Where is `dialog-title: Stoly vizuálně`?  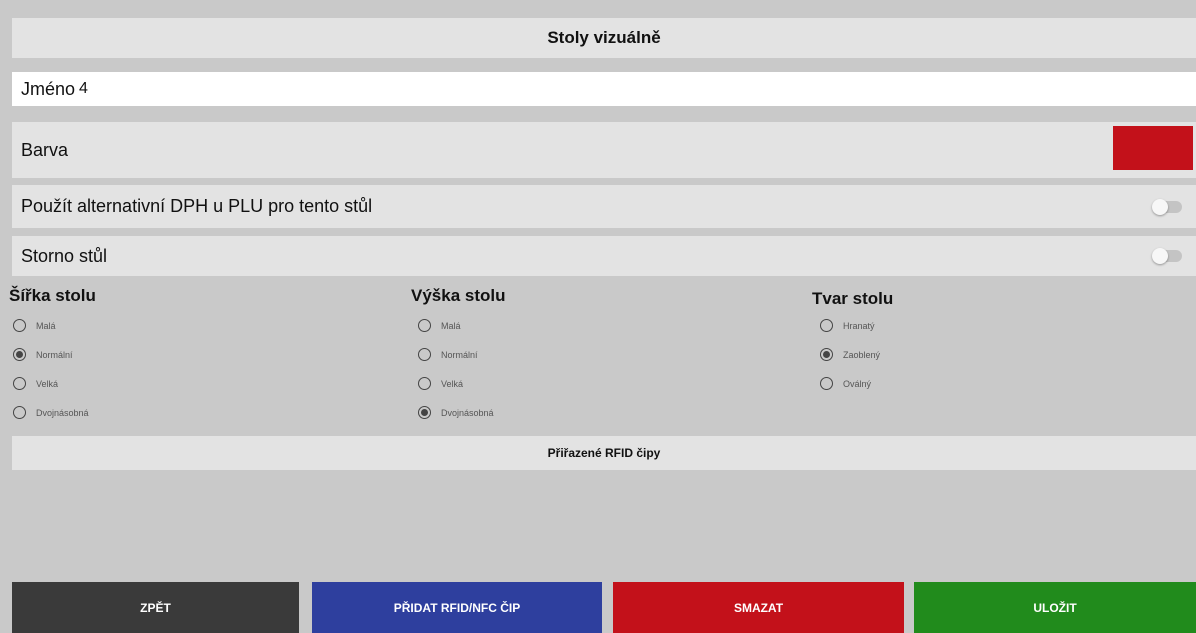
dialog-title: Stoly vizuálně is located at coordinates (604, 38).